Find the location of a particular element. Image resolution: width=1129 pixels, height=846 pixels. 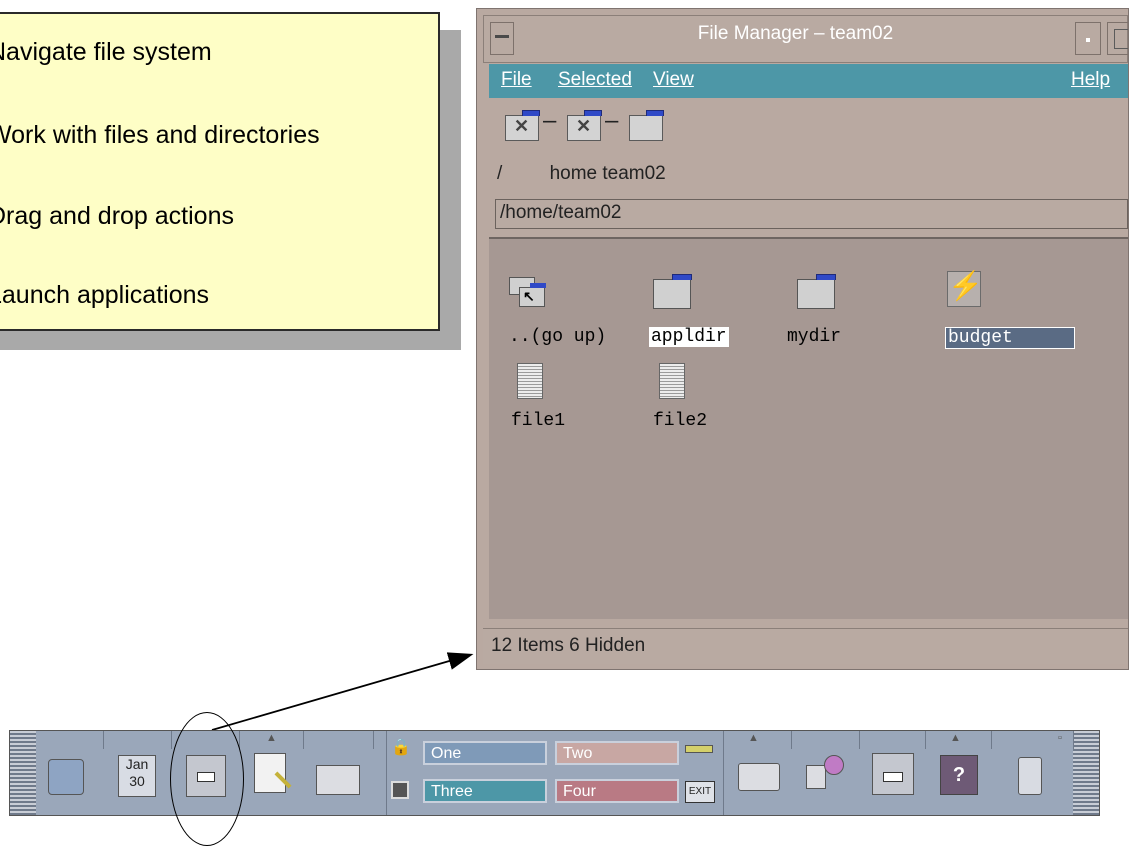

calendar-icon: Jan 30 is located at coordinates (137, 776).